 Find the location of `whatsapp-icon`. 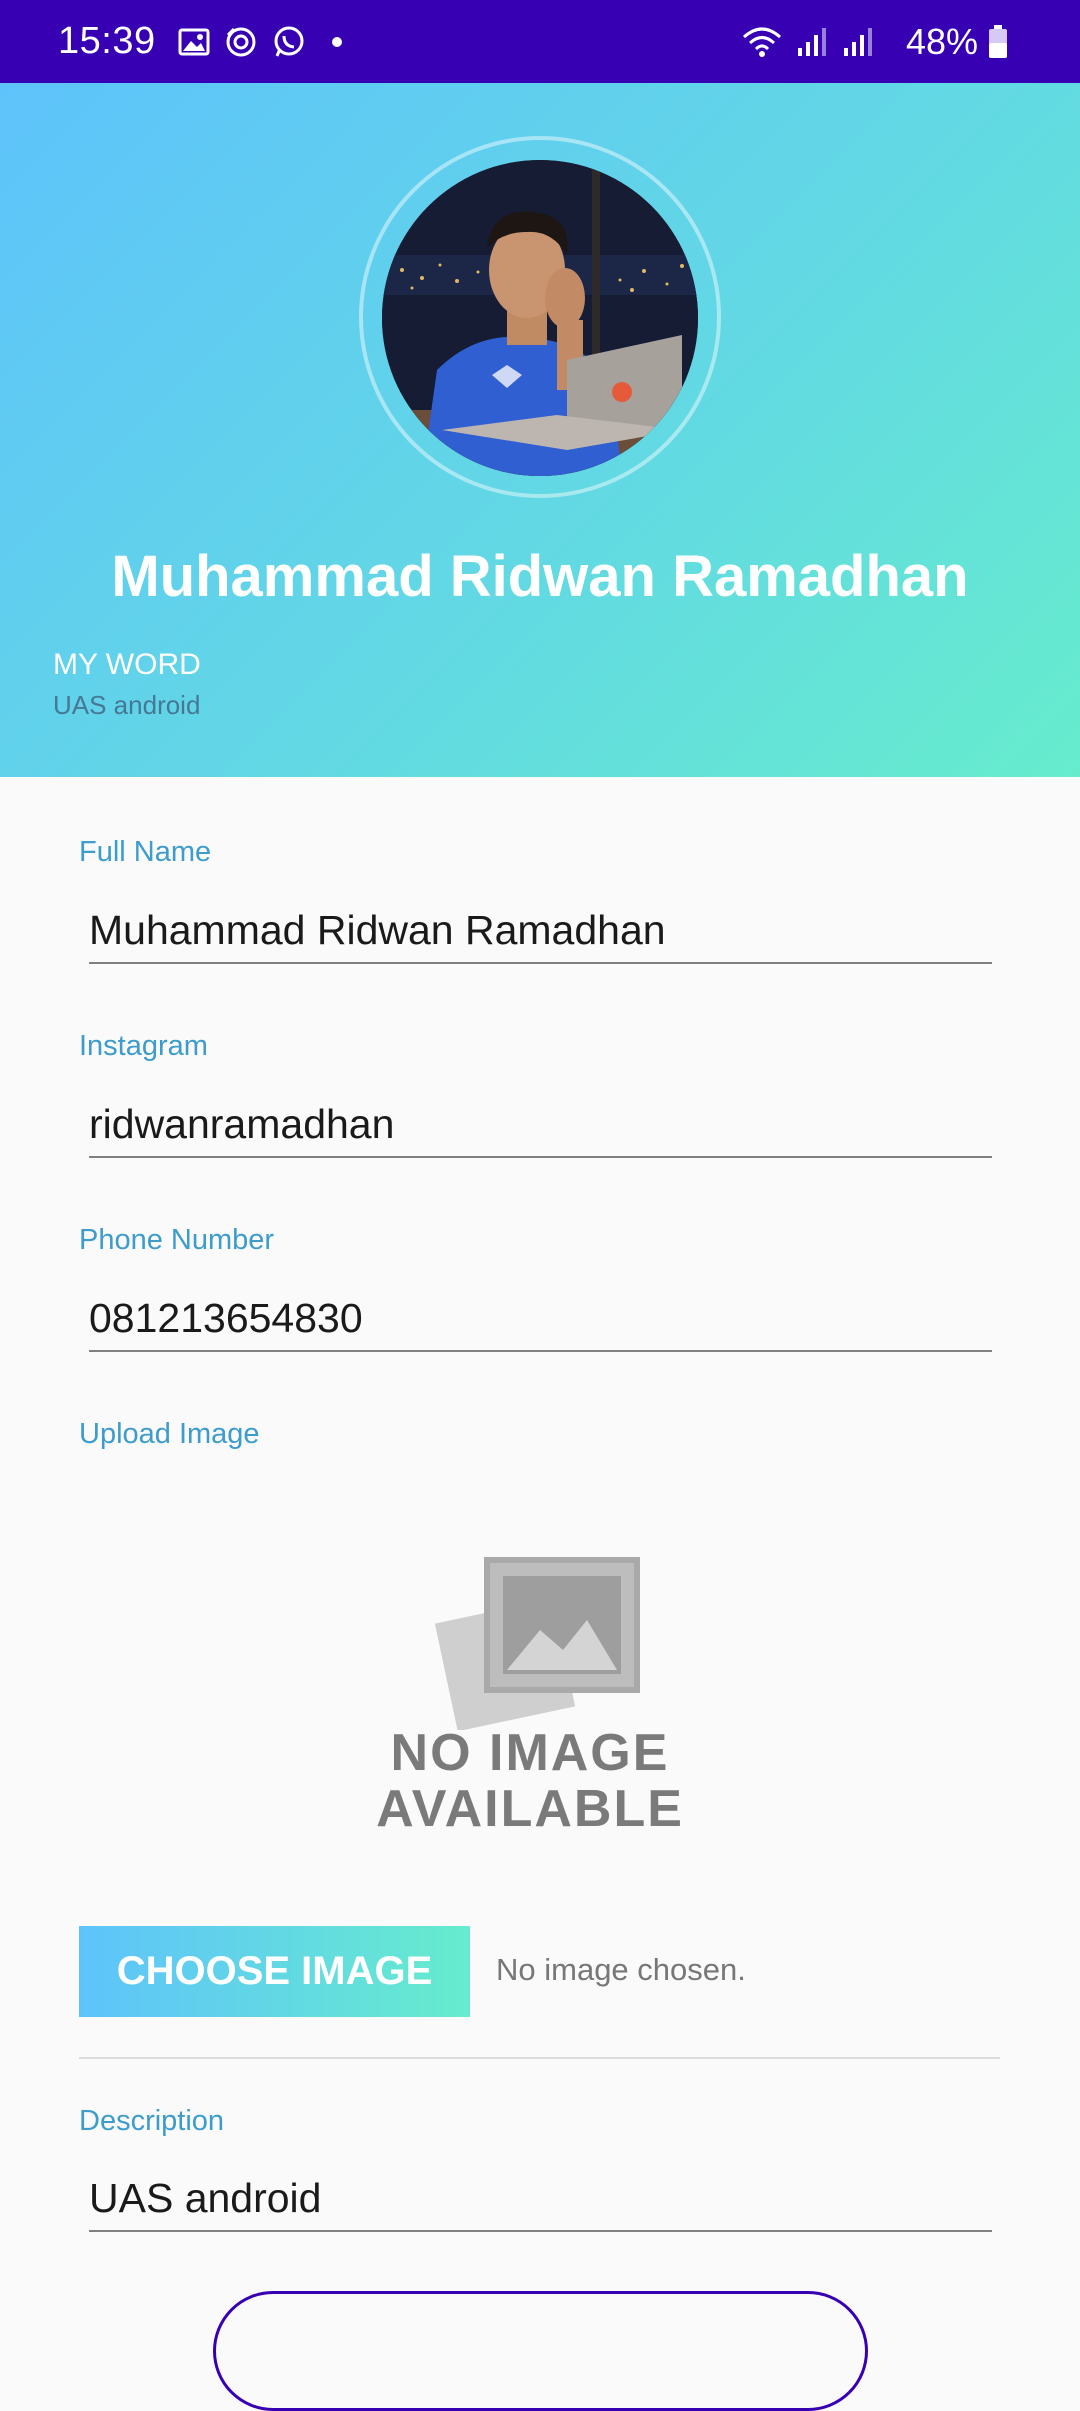

whatsapp-icon is located at coordinates (289, 42).